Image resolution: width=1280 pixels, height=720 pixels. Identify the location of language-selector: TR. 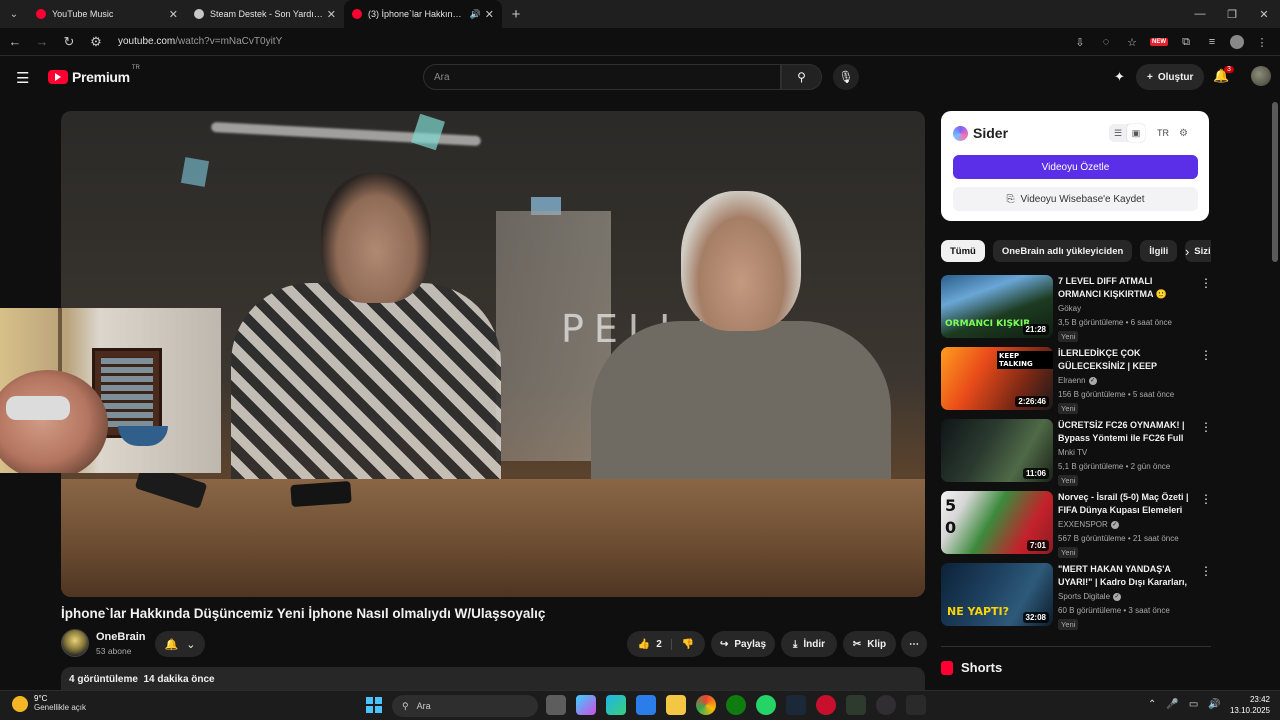
(1163, 133).